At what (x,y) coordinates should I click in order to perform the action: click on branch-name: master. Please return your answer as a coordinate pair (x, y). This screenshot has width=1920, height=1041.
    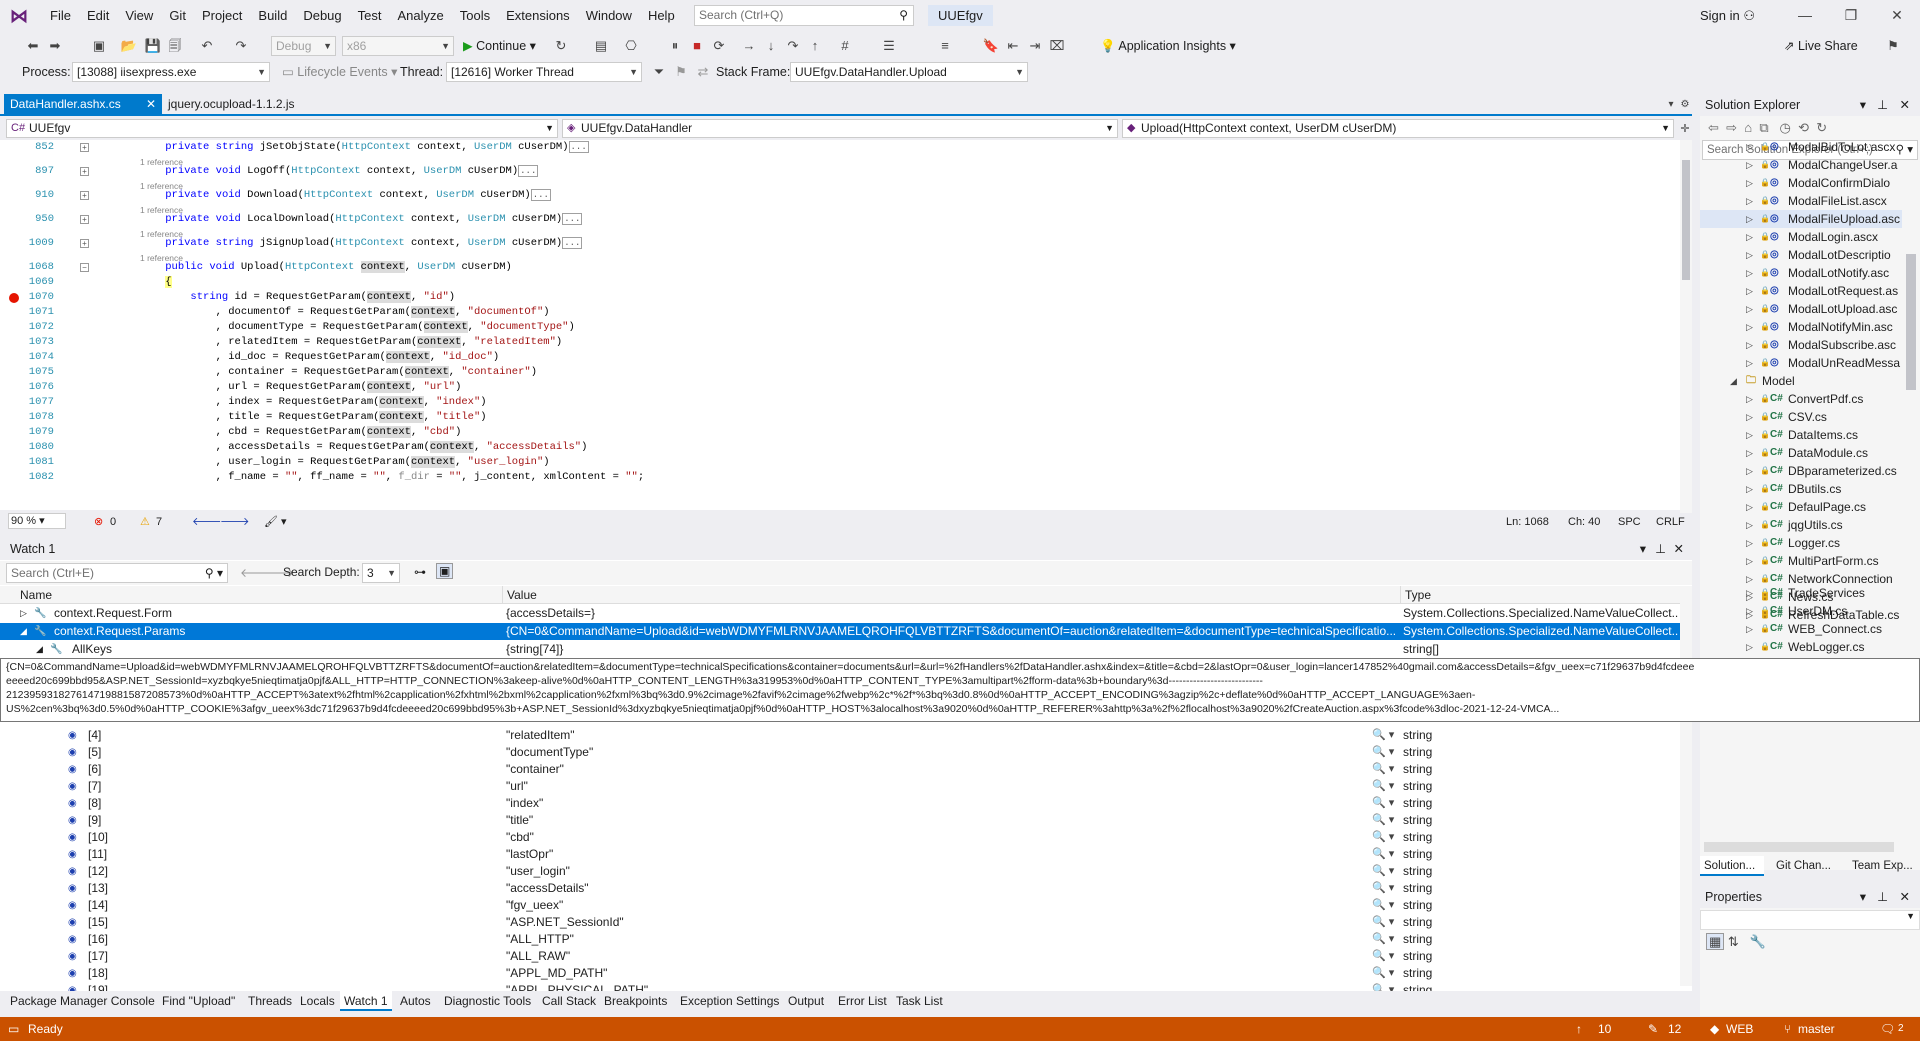
    Looking at the image, I should click on (1816, 1029).